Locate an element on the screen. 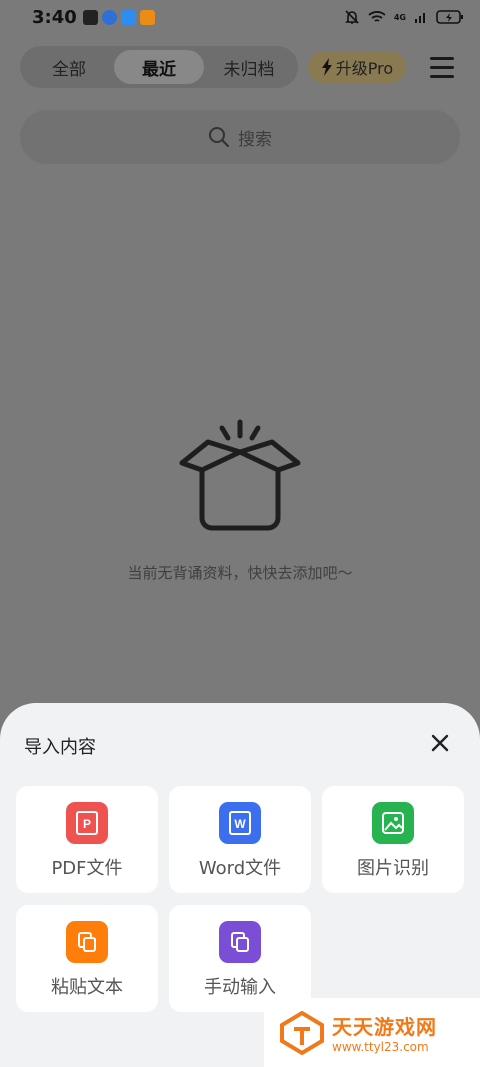  import-pdf-label: PDF文件 is located at coordinates (87, 868).